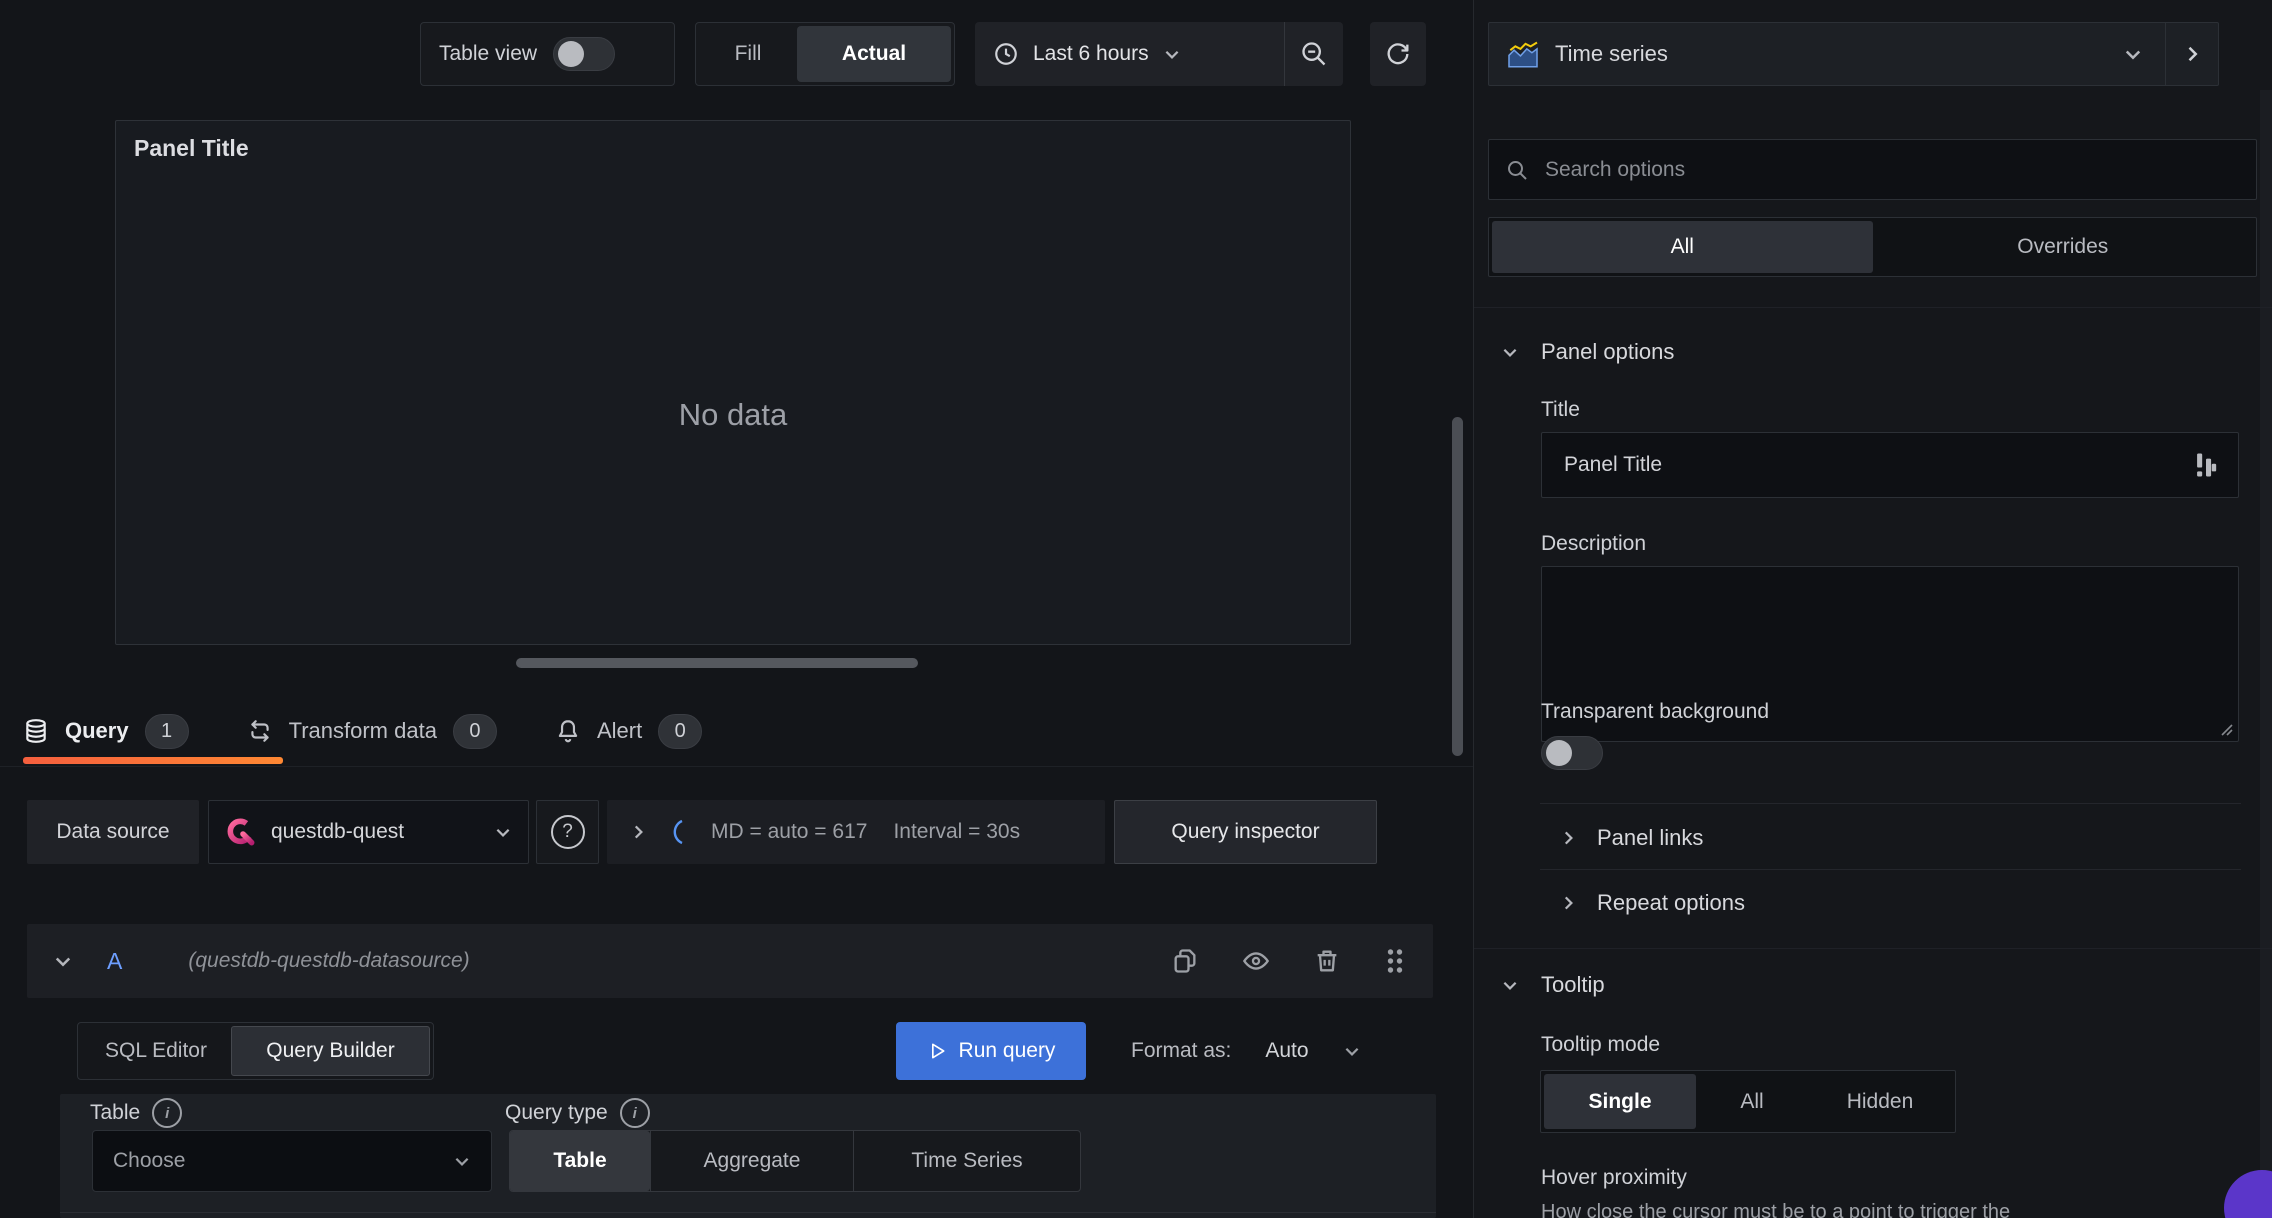  I want to click on tab-transform-data: Transform data 0, so click(372, 731).